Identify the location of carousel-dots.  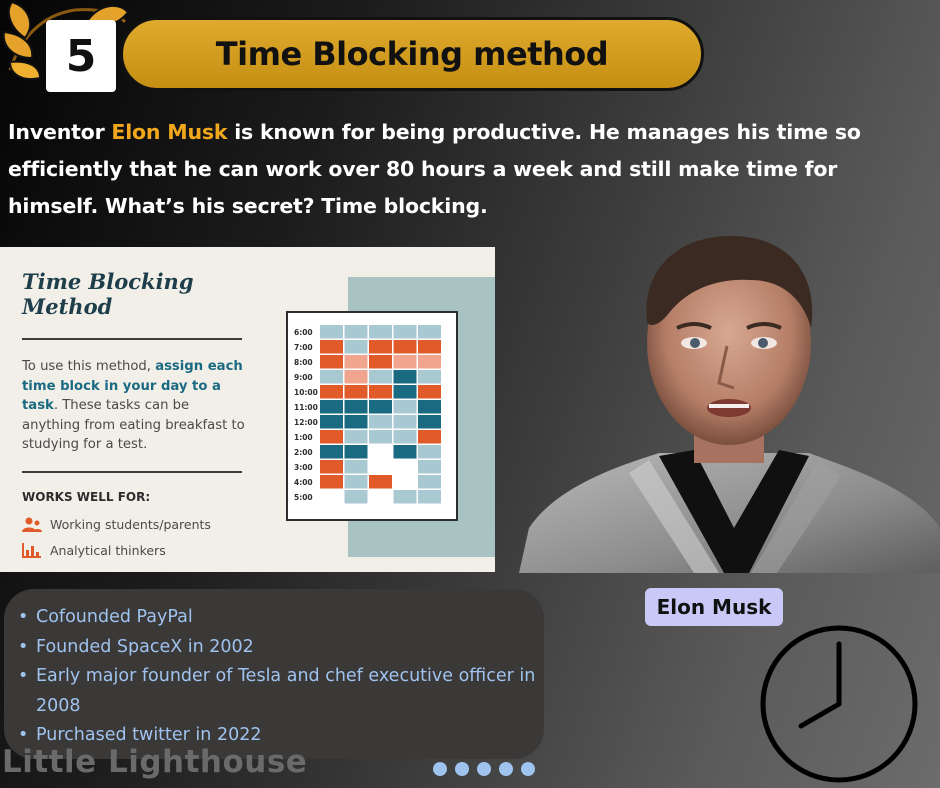
(484, 769).